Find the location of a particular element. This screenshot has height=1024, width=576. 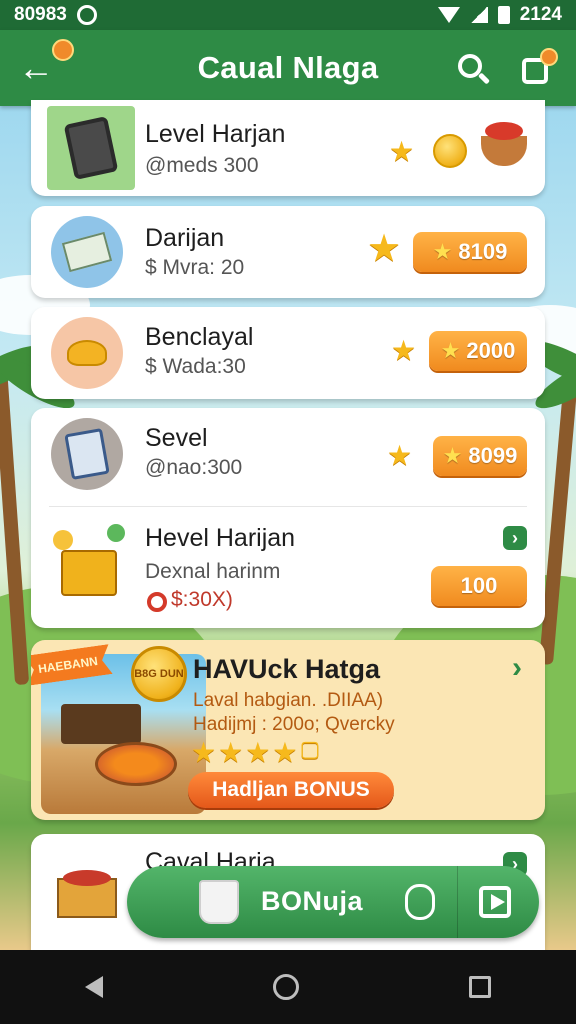

nav-back-icon is located at coordinates (94, 987).